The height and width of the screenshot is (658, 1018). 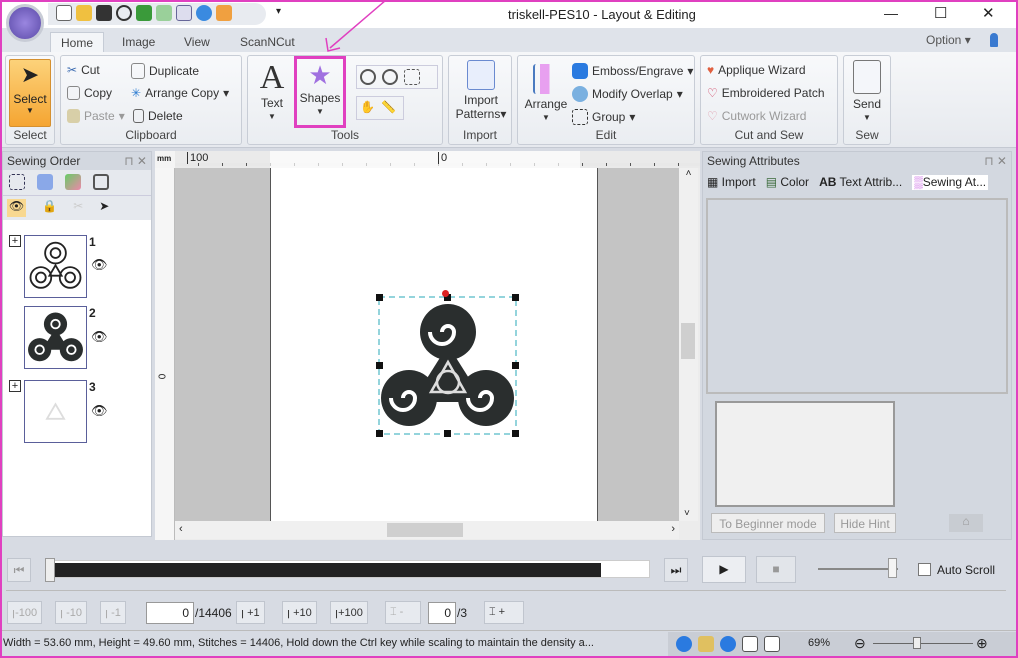 What do you see at coordinates (756, 116) in the screenshot?
I see `cutwork-wizard-button: ♡ Cutwork Wizard` at bounding box center [756, 116].